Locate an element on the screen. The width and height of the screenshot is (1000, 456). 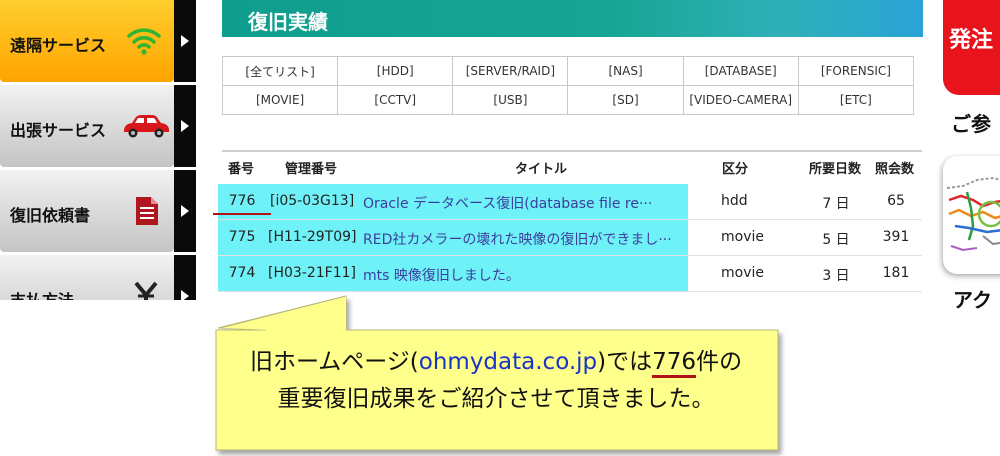
record-number: 776 is located at coordinates (242, 201).